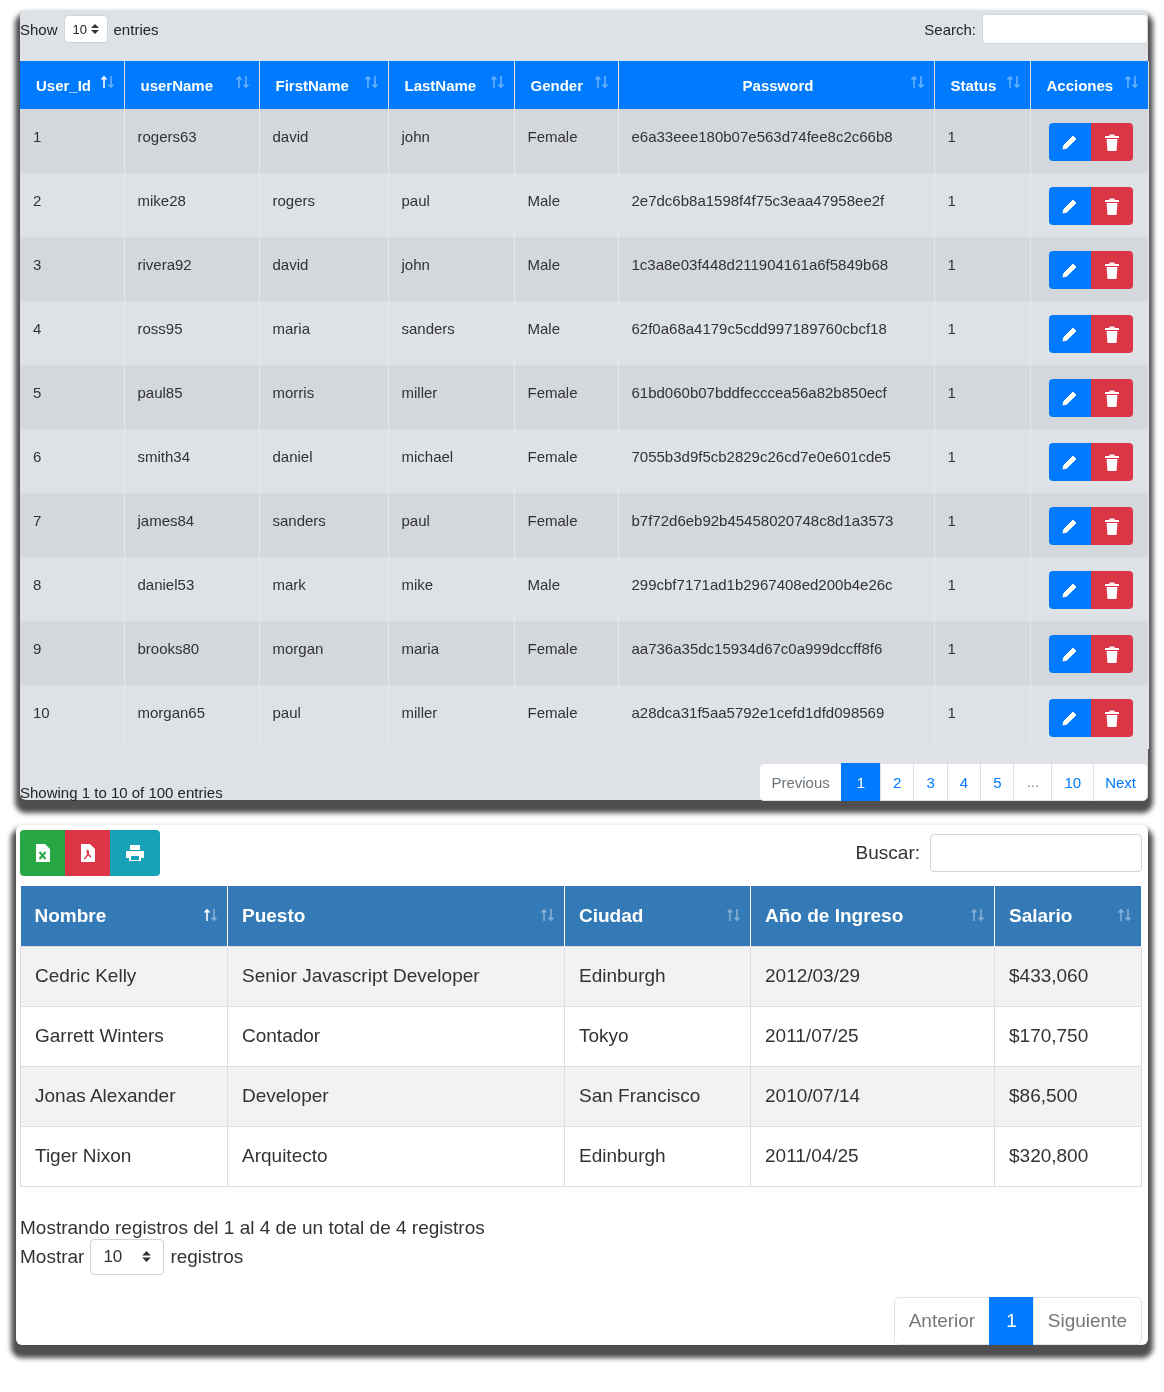 This screenshot has height=1392, width=1164. Describe the element at coordinates (323, 269) in the screenshot. I see `table-cell: david` at that location.